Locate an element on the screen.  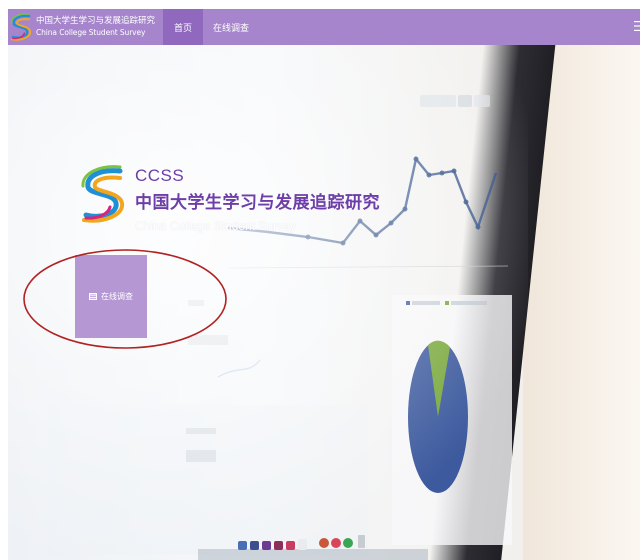
macos-dock is located at coordinates (313, 547).